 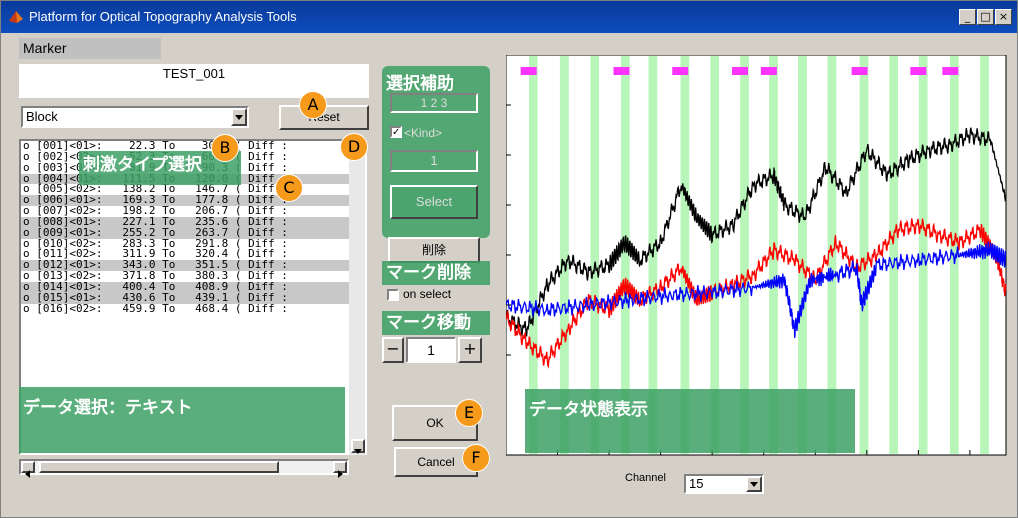 What do you see at coordinates (690, 421) in the screenshot?
I see `data-state-overlay: データ状態表示` at bounding box center [690, 421].